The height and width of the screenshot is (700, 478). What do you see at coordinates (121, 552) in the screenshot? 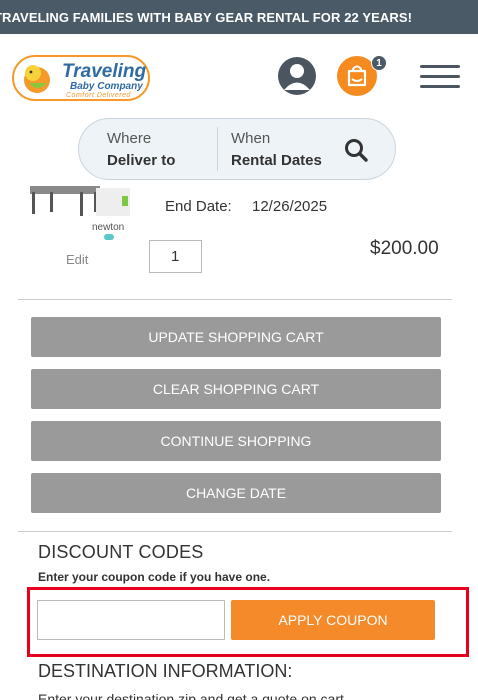
I see `discount-codes-heading: DISCOUNT CODES` at bounding box center [121, 552].